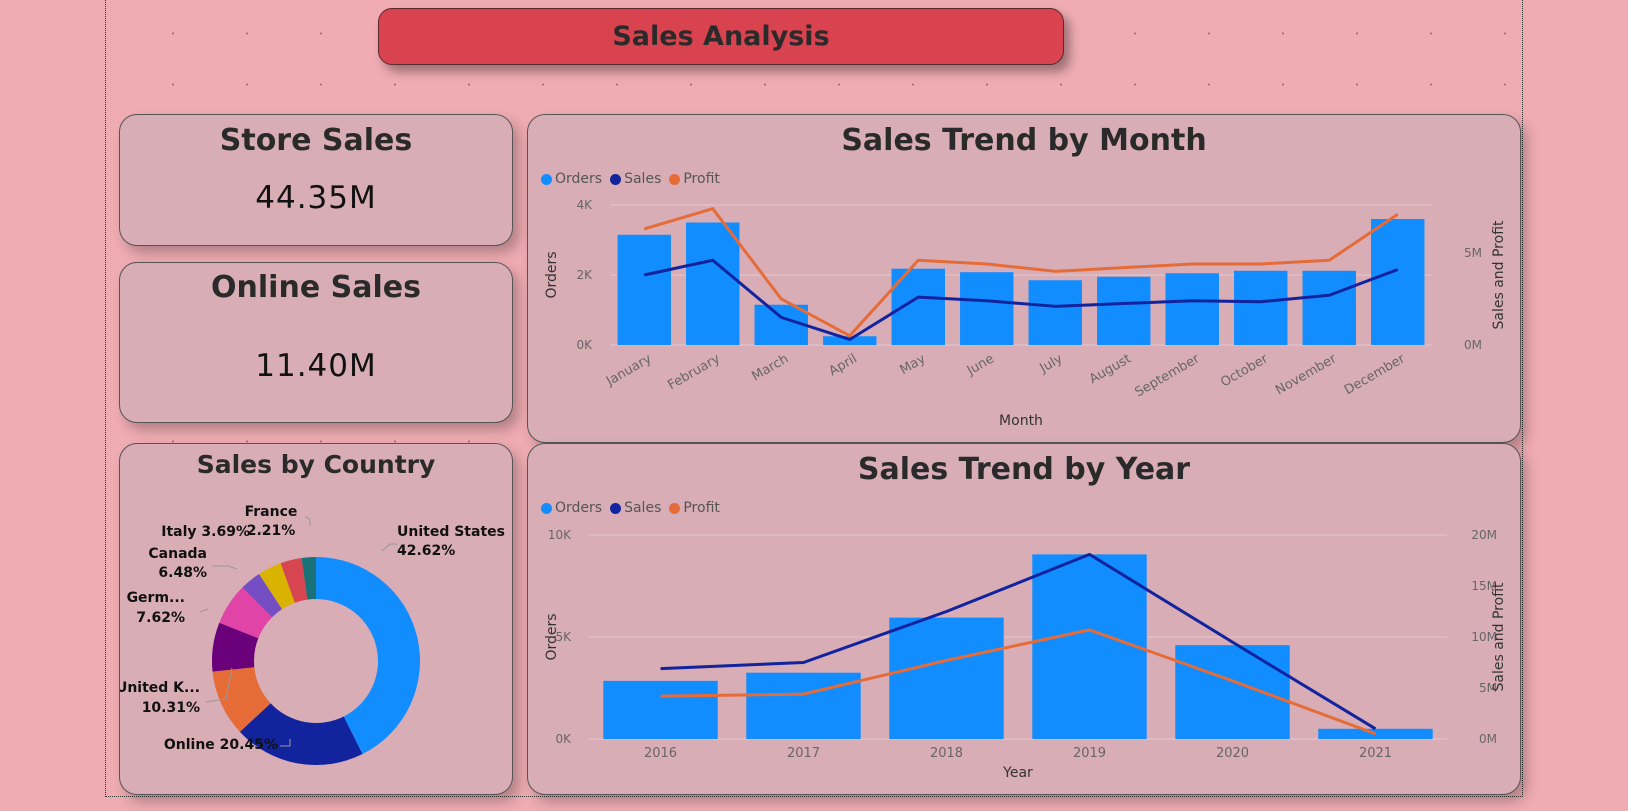 This screenshot has width=1628, height=811. Describe the element at coordinates (171, 708) in the screenshot. I see `donut-label: 10.31%` at that location.